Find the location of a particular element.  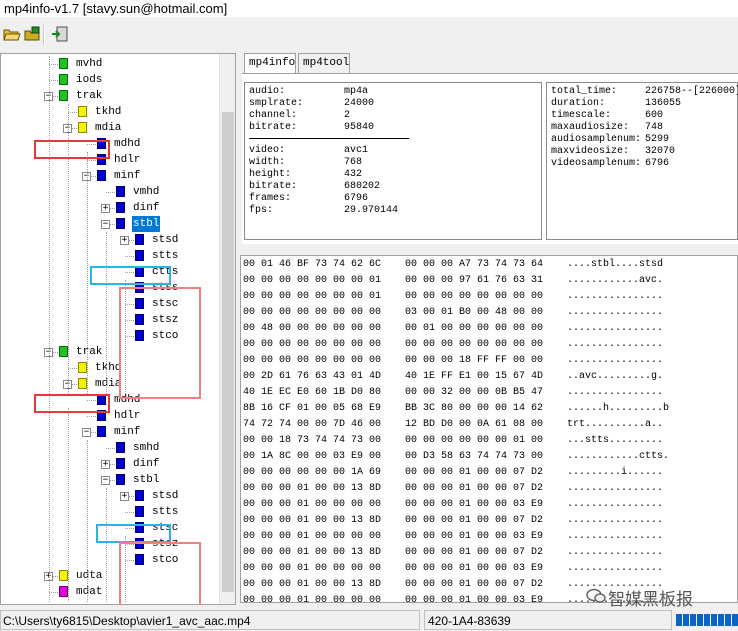

tab-mp4info: mp4info is located at coordinates (270, 63).